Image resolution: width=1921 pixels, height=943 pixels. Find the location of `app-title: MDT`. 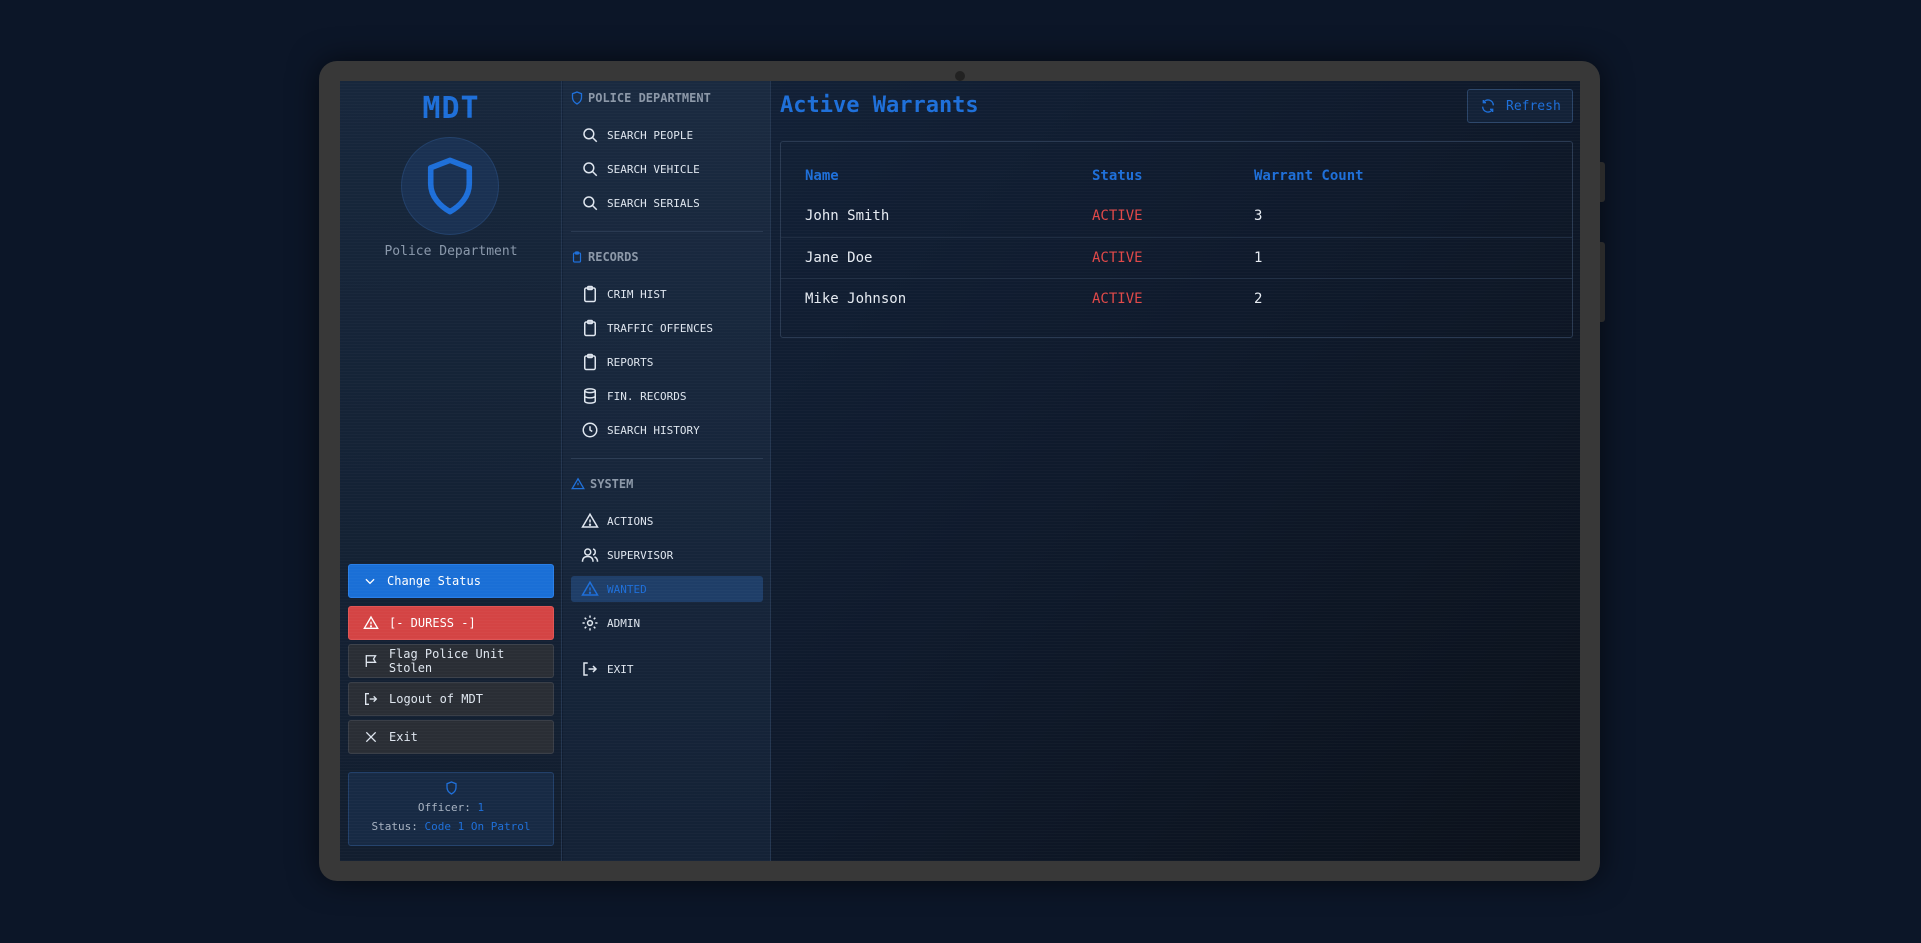

app-title: MDT is located at coordinates (451, 108).